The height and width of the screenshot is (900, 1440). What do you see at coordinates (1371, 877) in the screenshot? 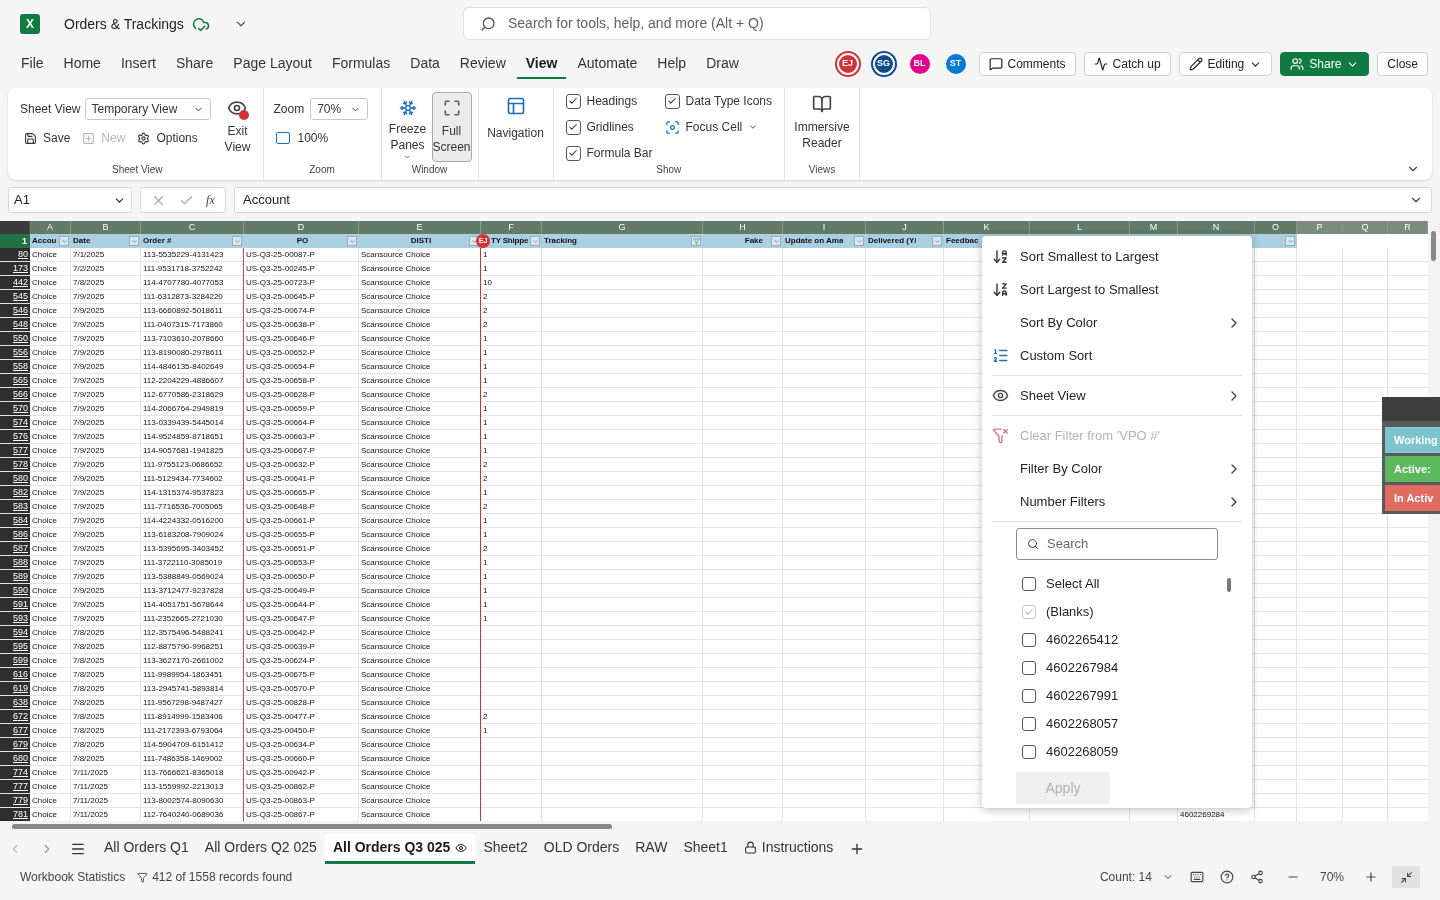
I see `zoom-in-icon` at bounding box center [1371, 877].